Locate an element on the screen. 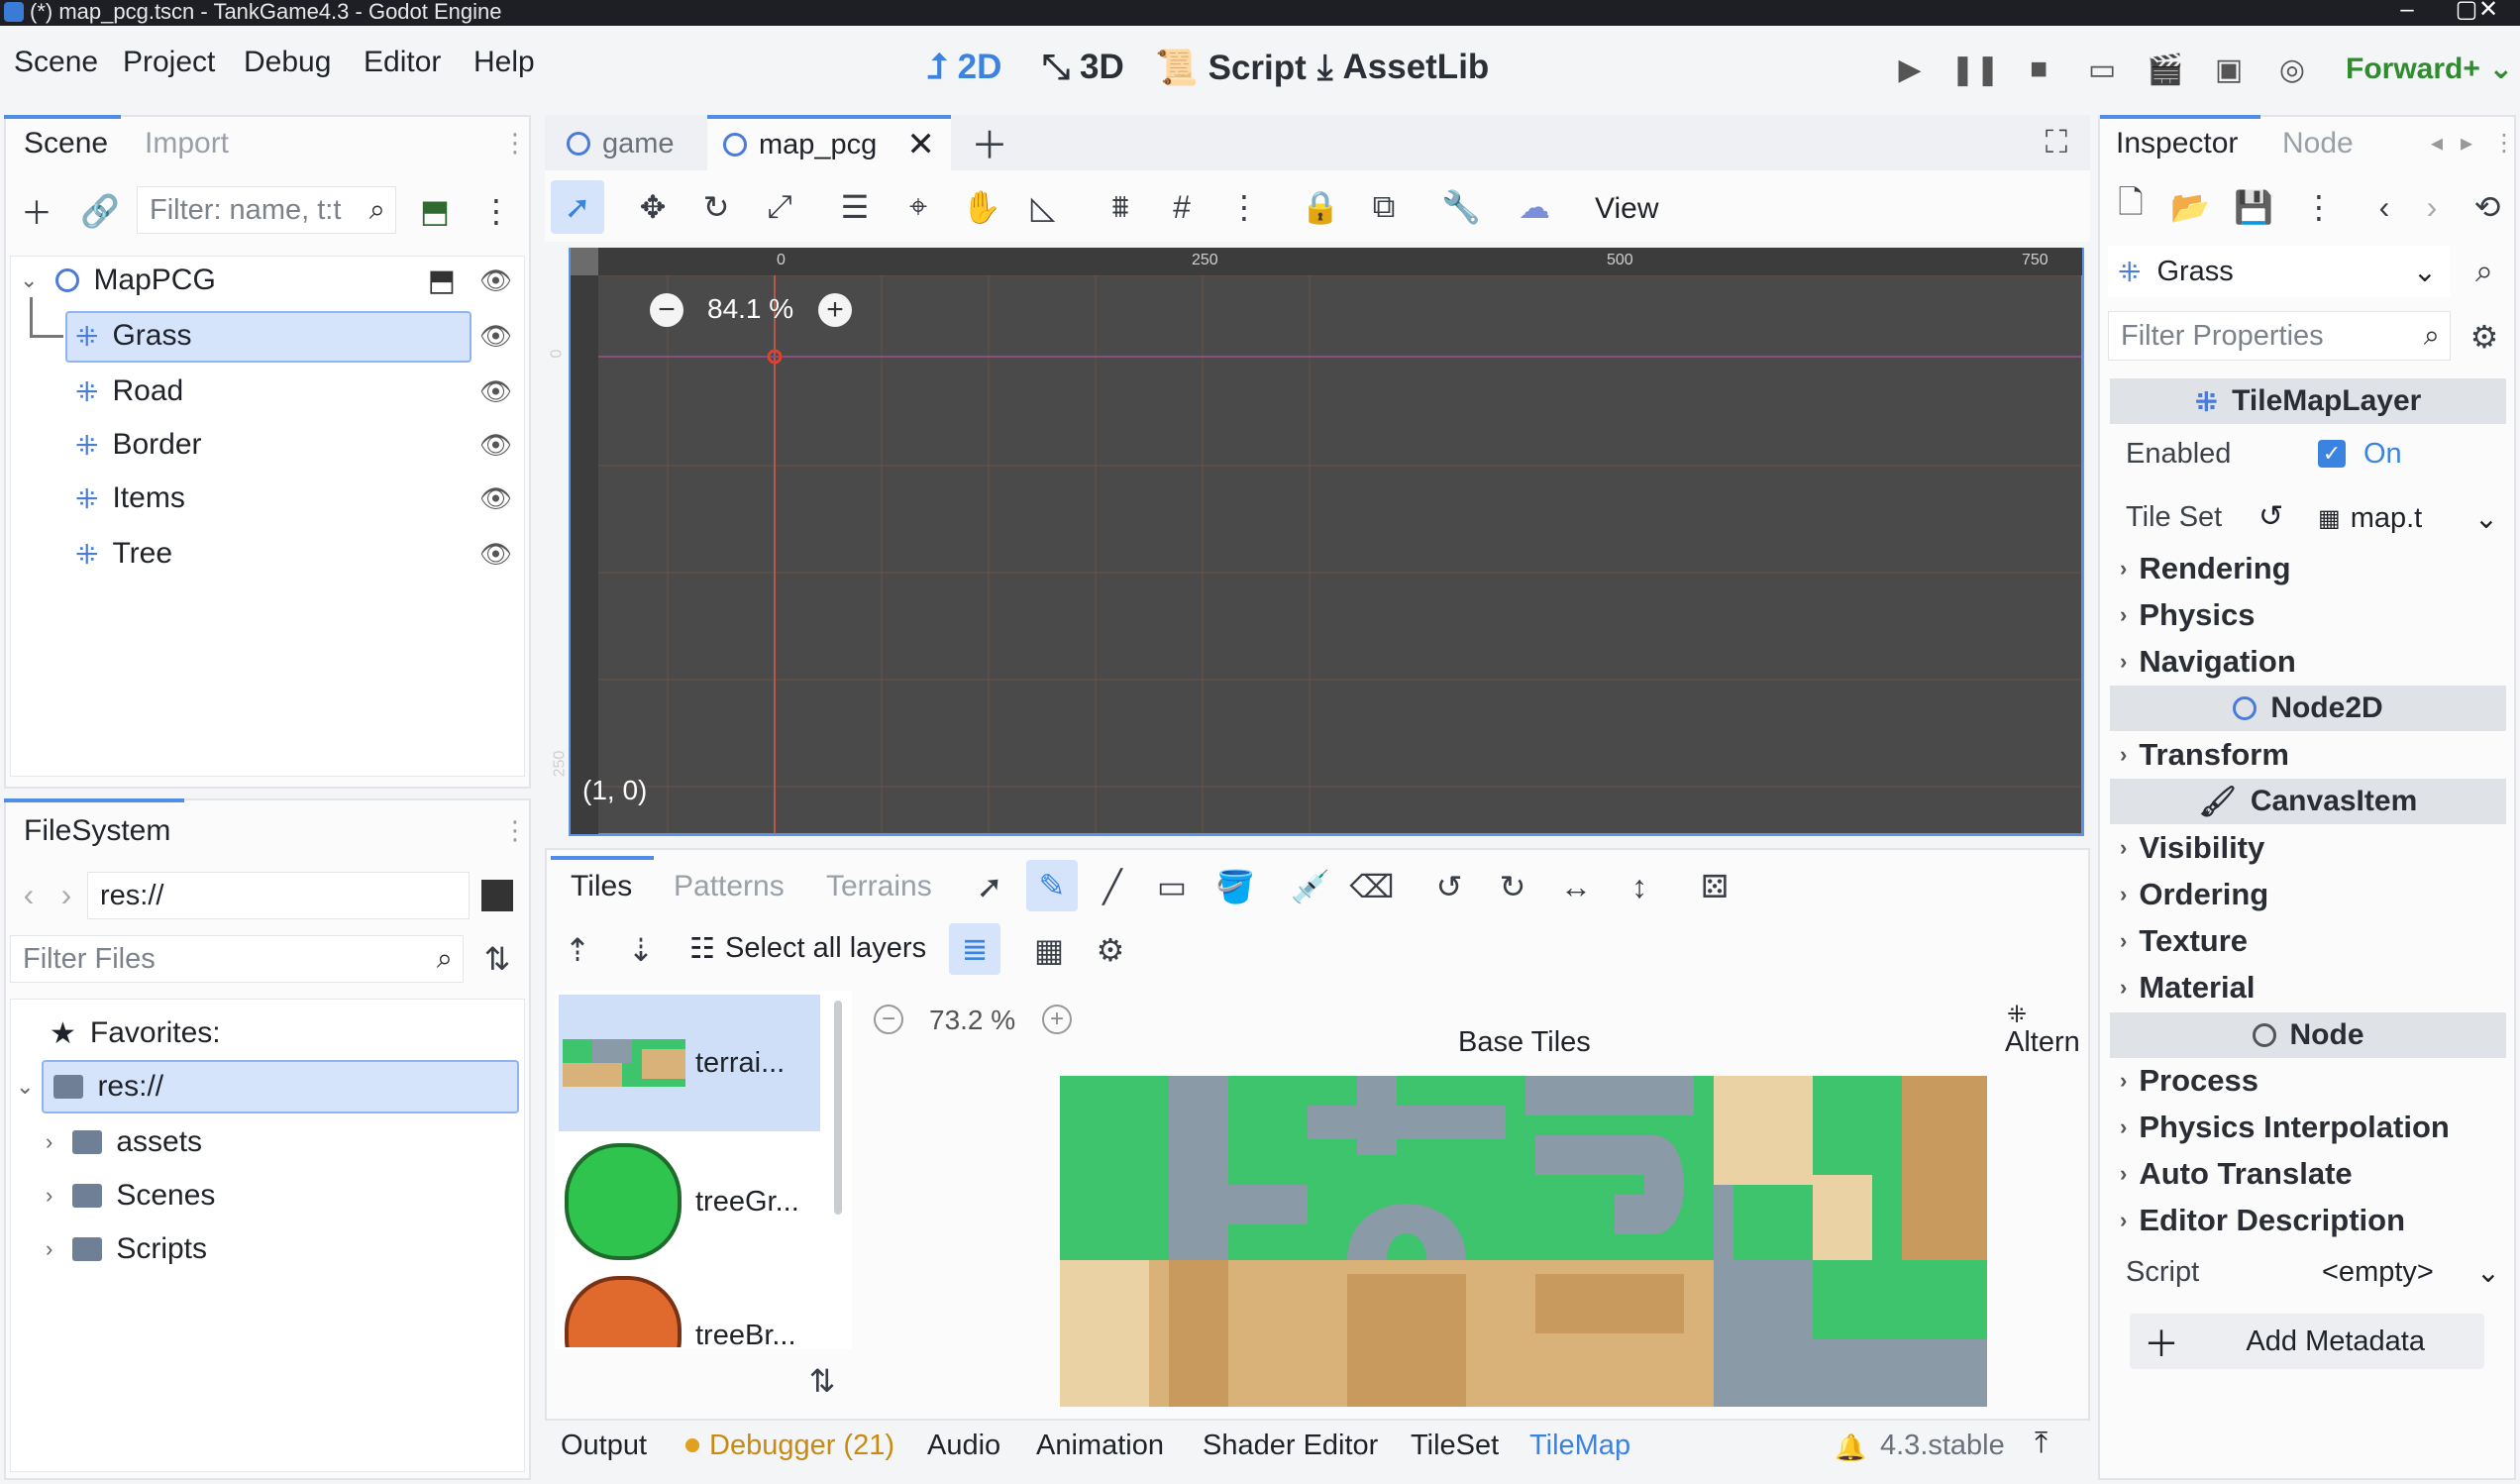  tab-script: 📜 Script is located at coordinates (1231, 68).